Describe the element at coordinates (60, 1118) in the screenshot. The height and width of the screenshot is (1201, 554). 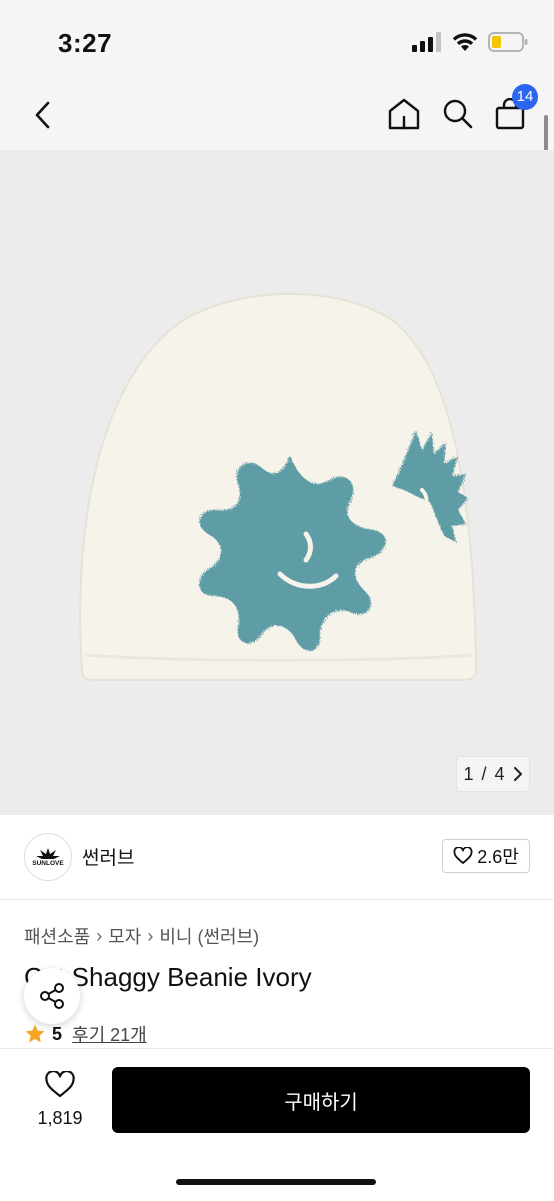
I see `wish-count: 1,819` at that location.